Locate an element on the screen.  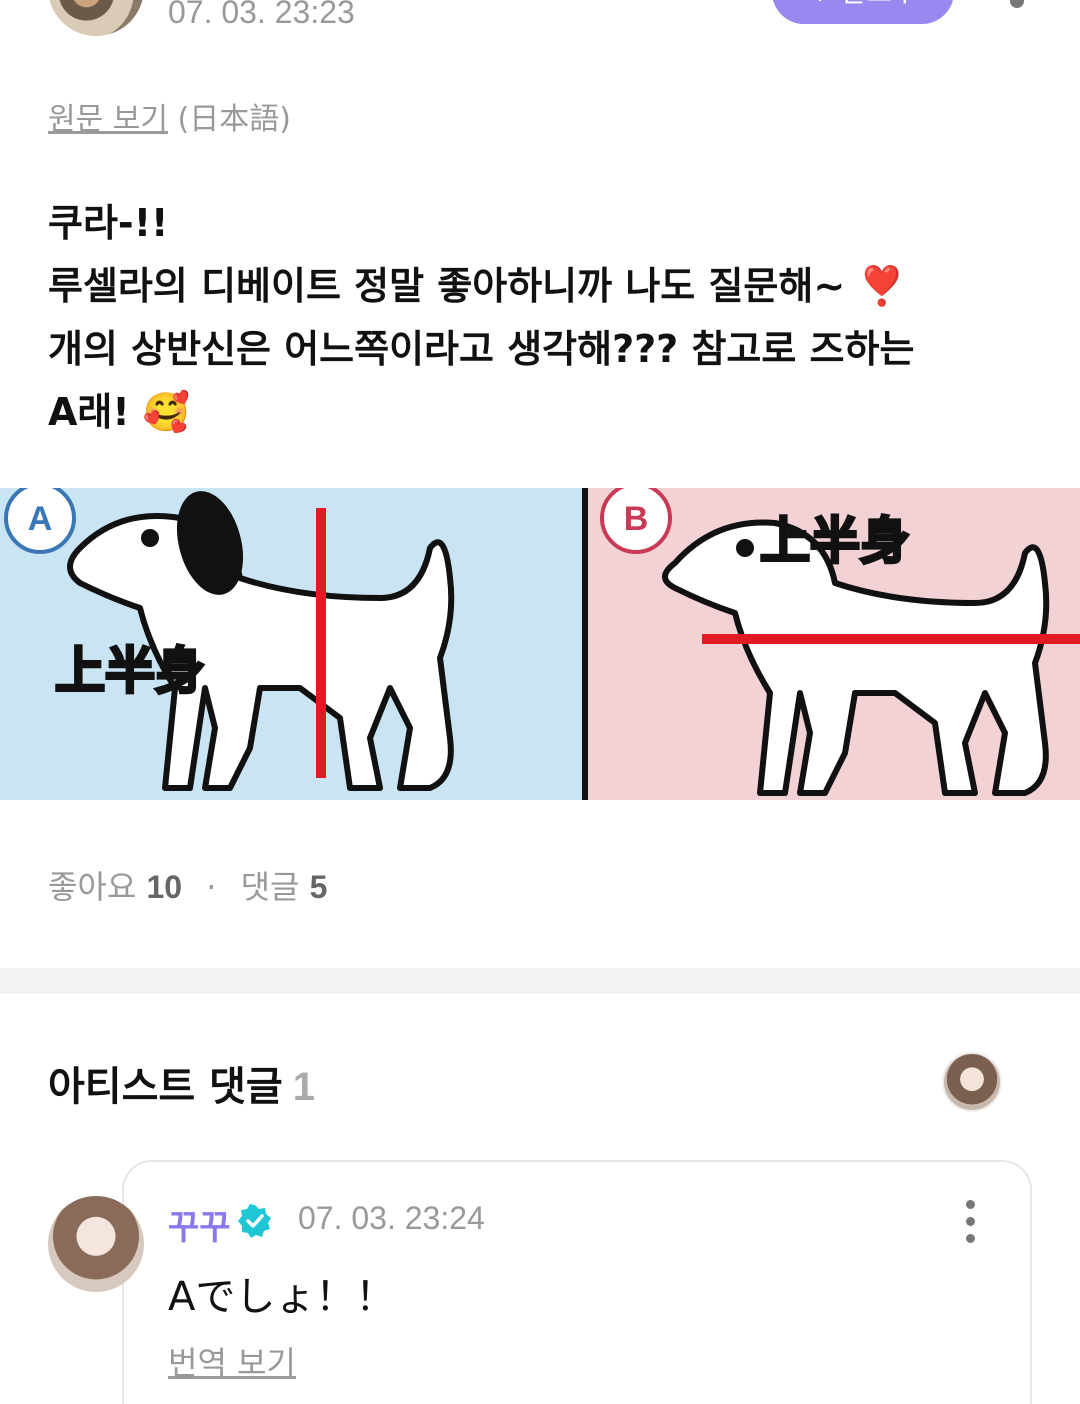
comment-text: Aでしょ！！ is located at coordinates (282, 1297).